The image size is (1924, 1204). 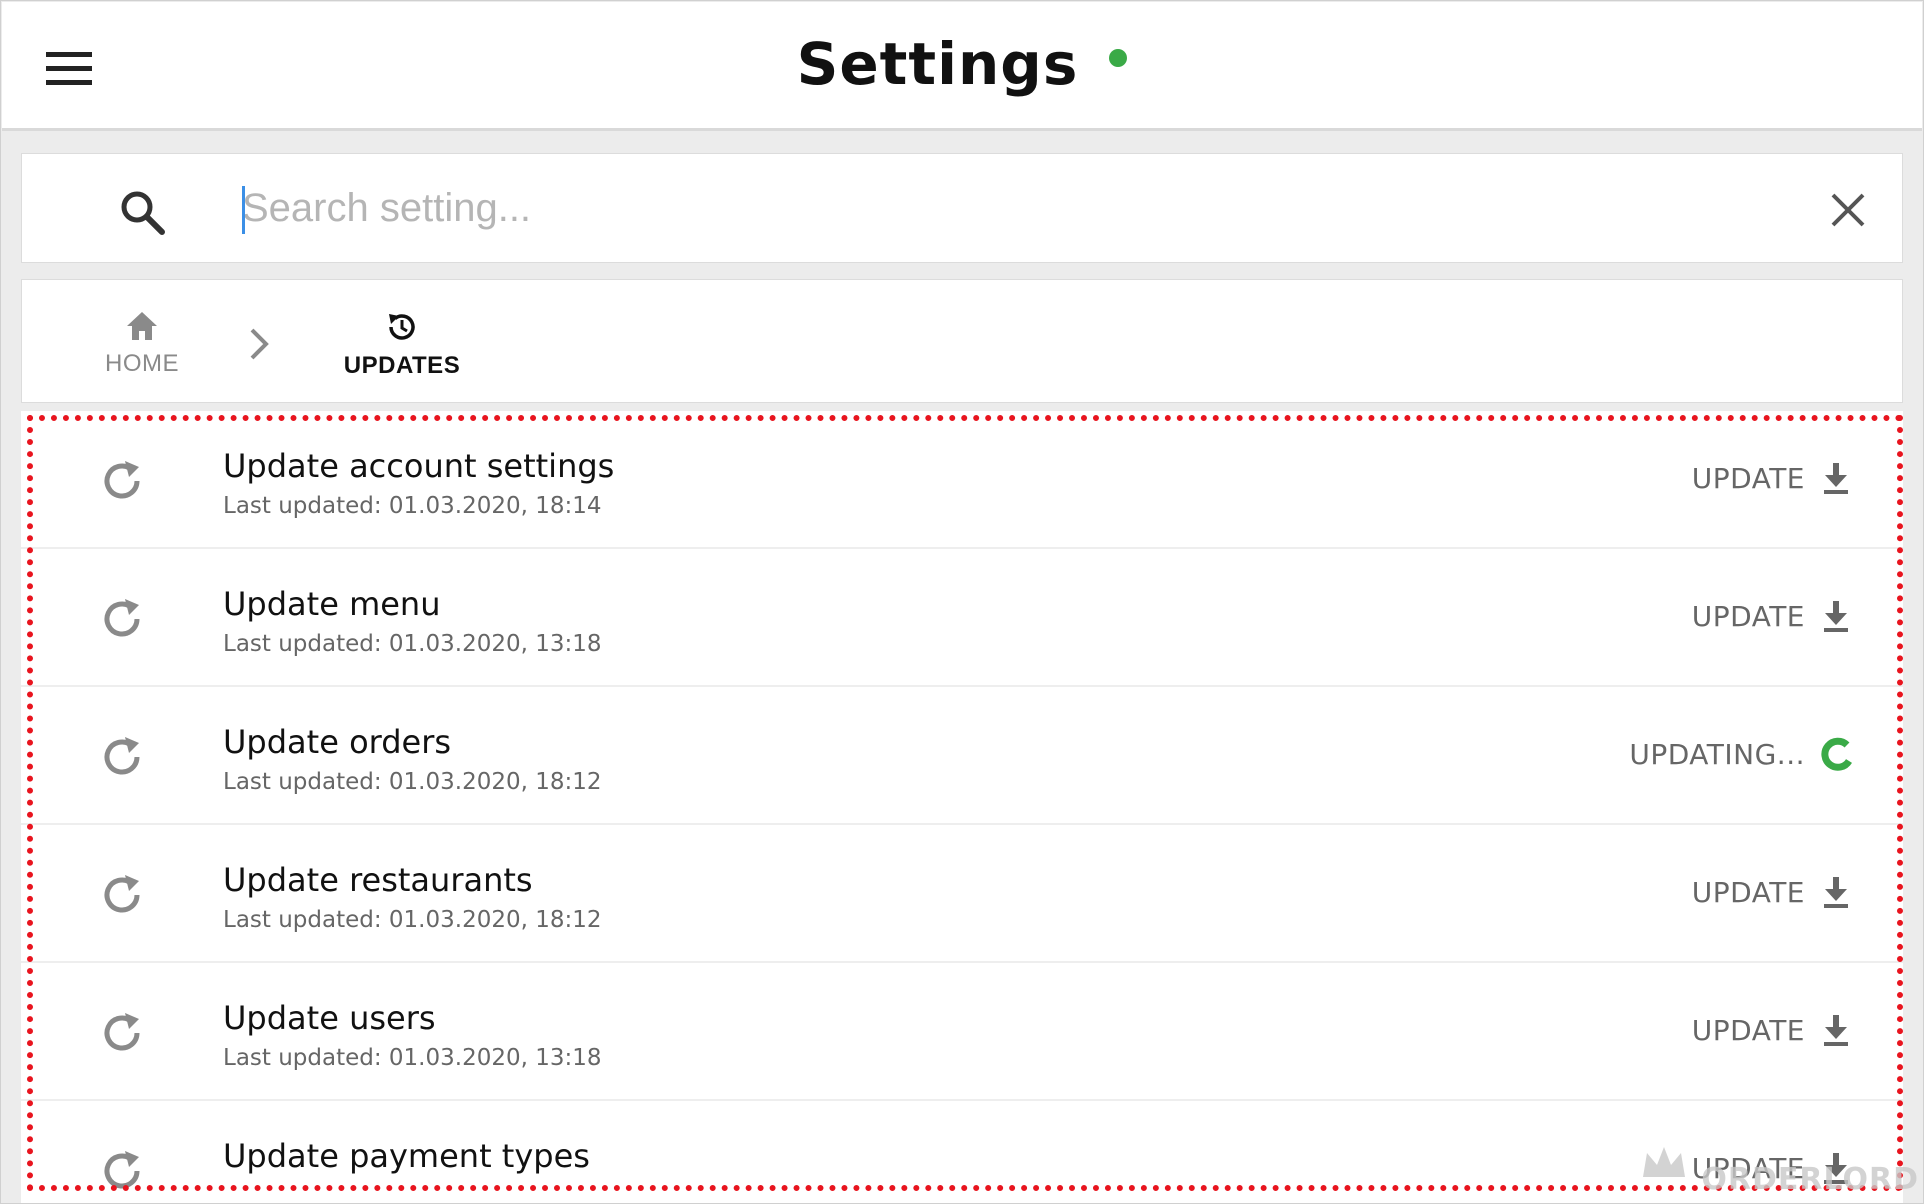 I want to click on page-title: Settings, so click(x=937, y=64).